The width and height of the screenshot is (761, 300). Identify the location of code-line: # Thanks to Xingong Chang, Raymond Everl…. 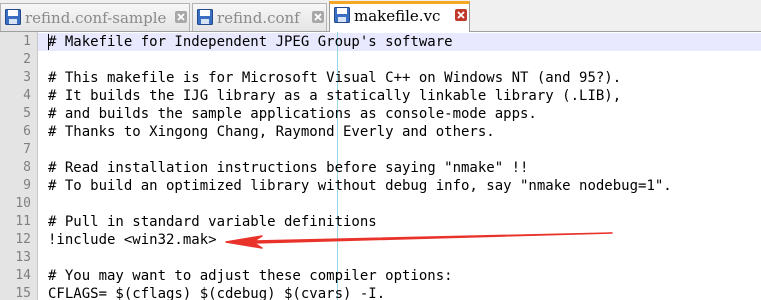
(271, 132).